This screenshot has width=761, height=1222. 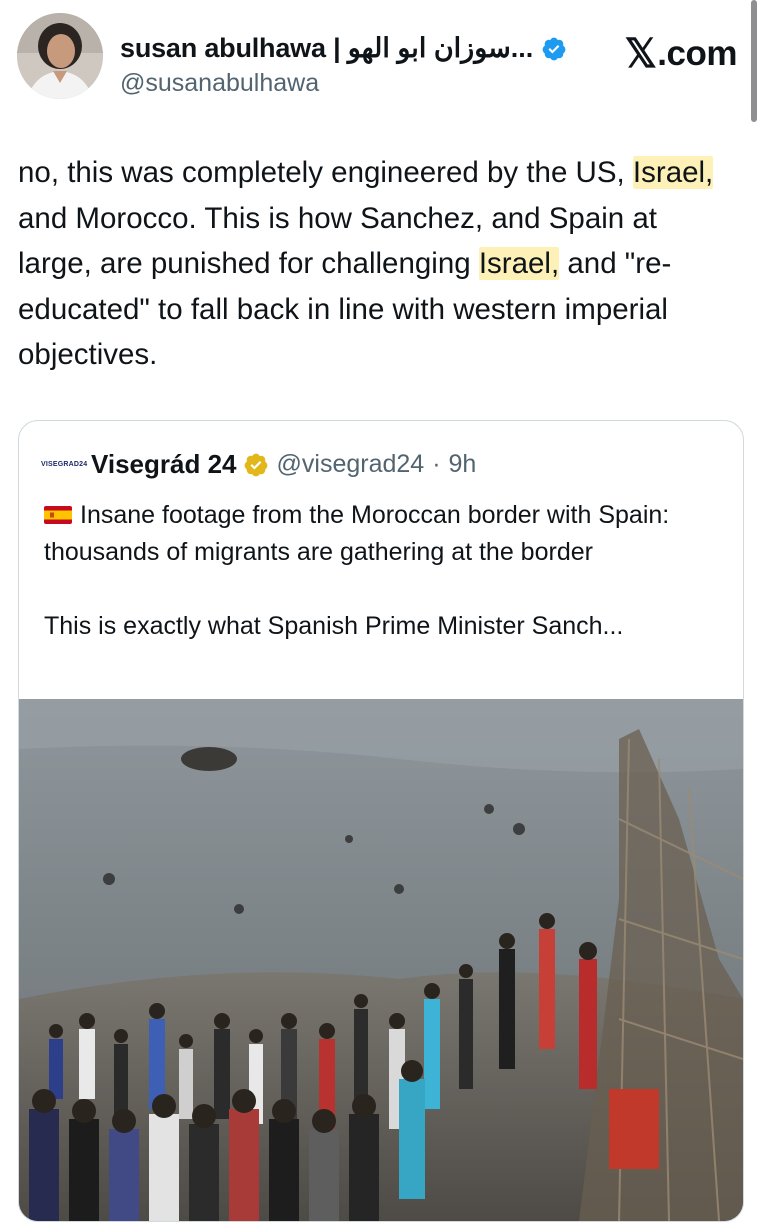 What do you see at coordinates (463, 464) in the screenshot?
I see `quoted-post-time: 9h` at bounding box center [463, 464].